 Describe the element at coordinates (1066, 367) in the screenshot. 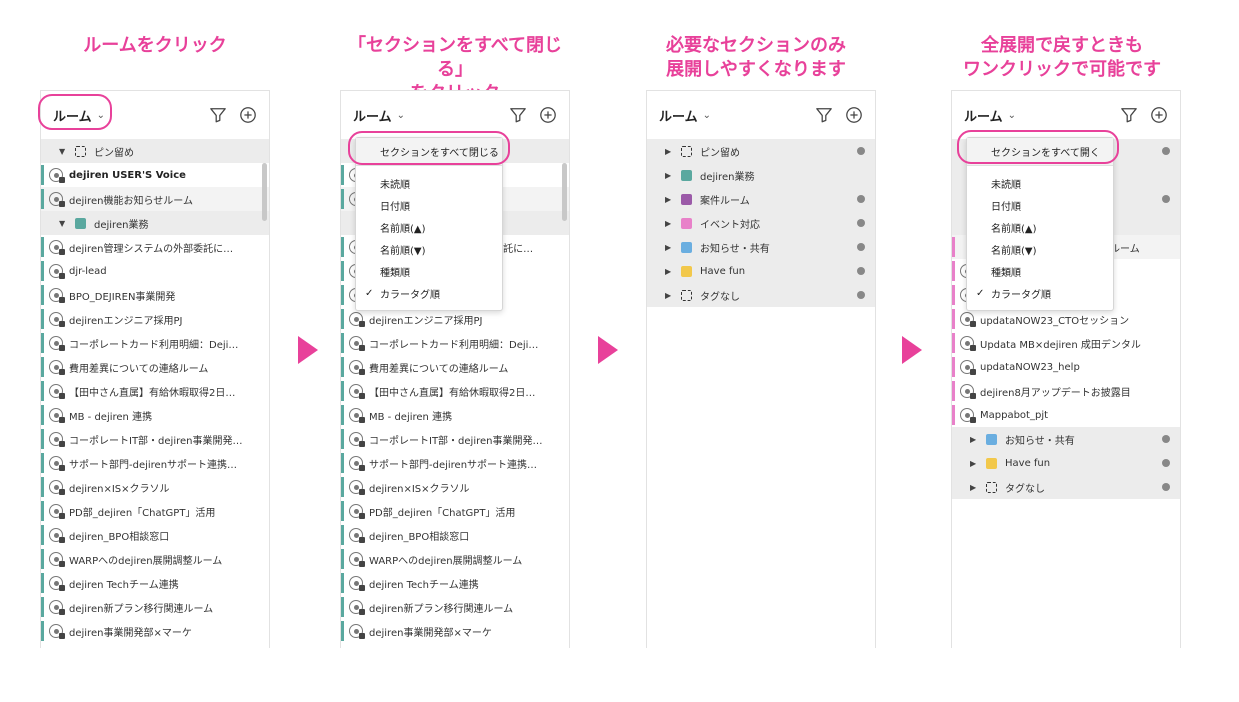

I see `room-list-item: updataNOW23_help` at that location.